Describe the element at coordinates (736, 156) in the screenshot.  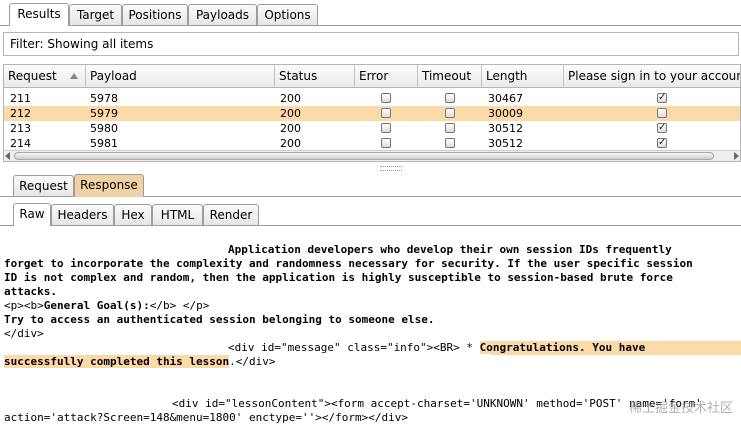
I see `scroll-right-icon` at that location.